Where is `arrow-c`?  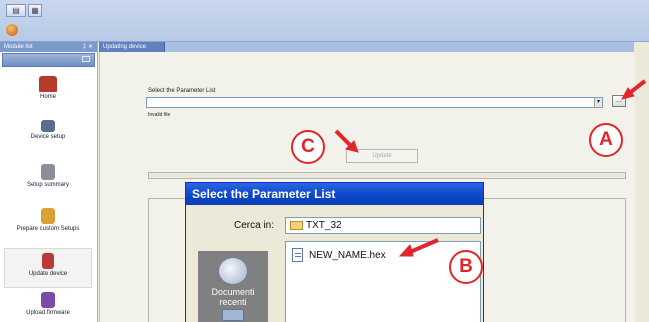 arrow-c is located at coordinates (344, 139).